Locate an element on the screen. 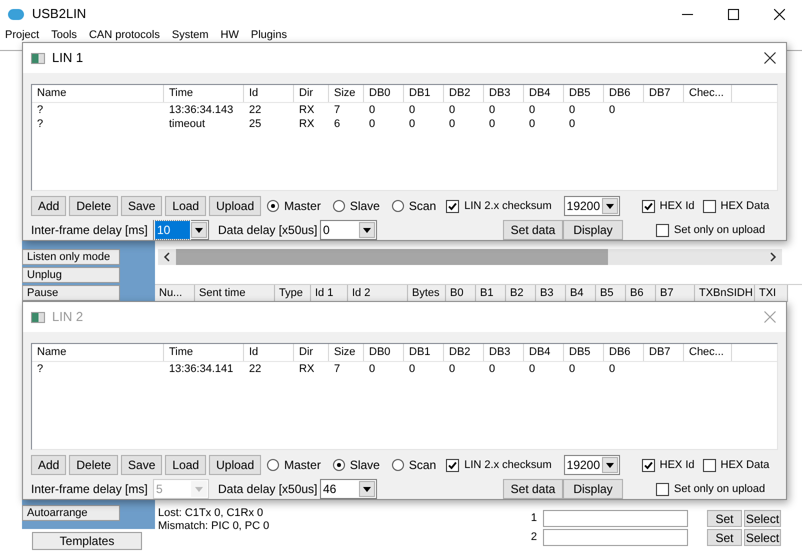 This screenshot has width=802, height=551. column-header: B6 is located at coordinates (641, 293).